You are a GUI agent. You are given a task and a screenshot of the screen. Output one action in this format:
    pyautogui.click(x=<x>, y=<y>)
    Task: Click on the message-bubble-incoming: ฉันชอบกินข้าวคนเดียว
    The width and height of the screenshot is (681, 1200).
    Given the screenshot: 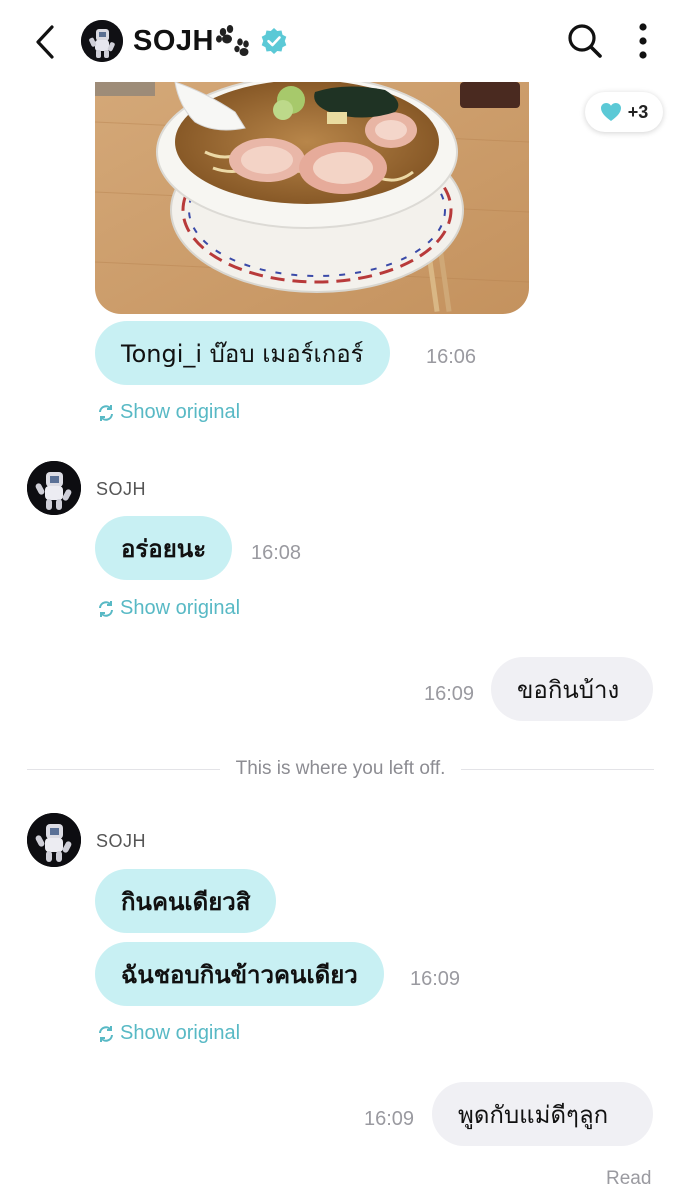 What is the action you would take?
    pyautogui.click(x=239, y=974)
    